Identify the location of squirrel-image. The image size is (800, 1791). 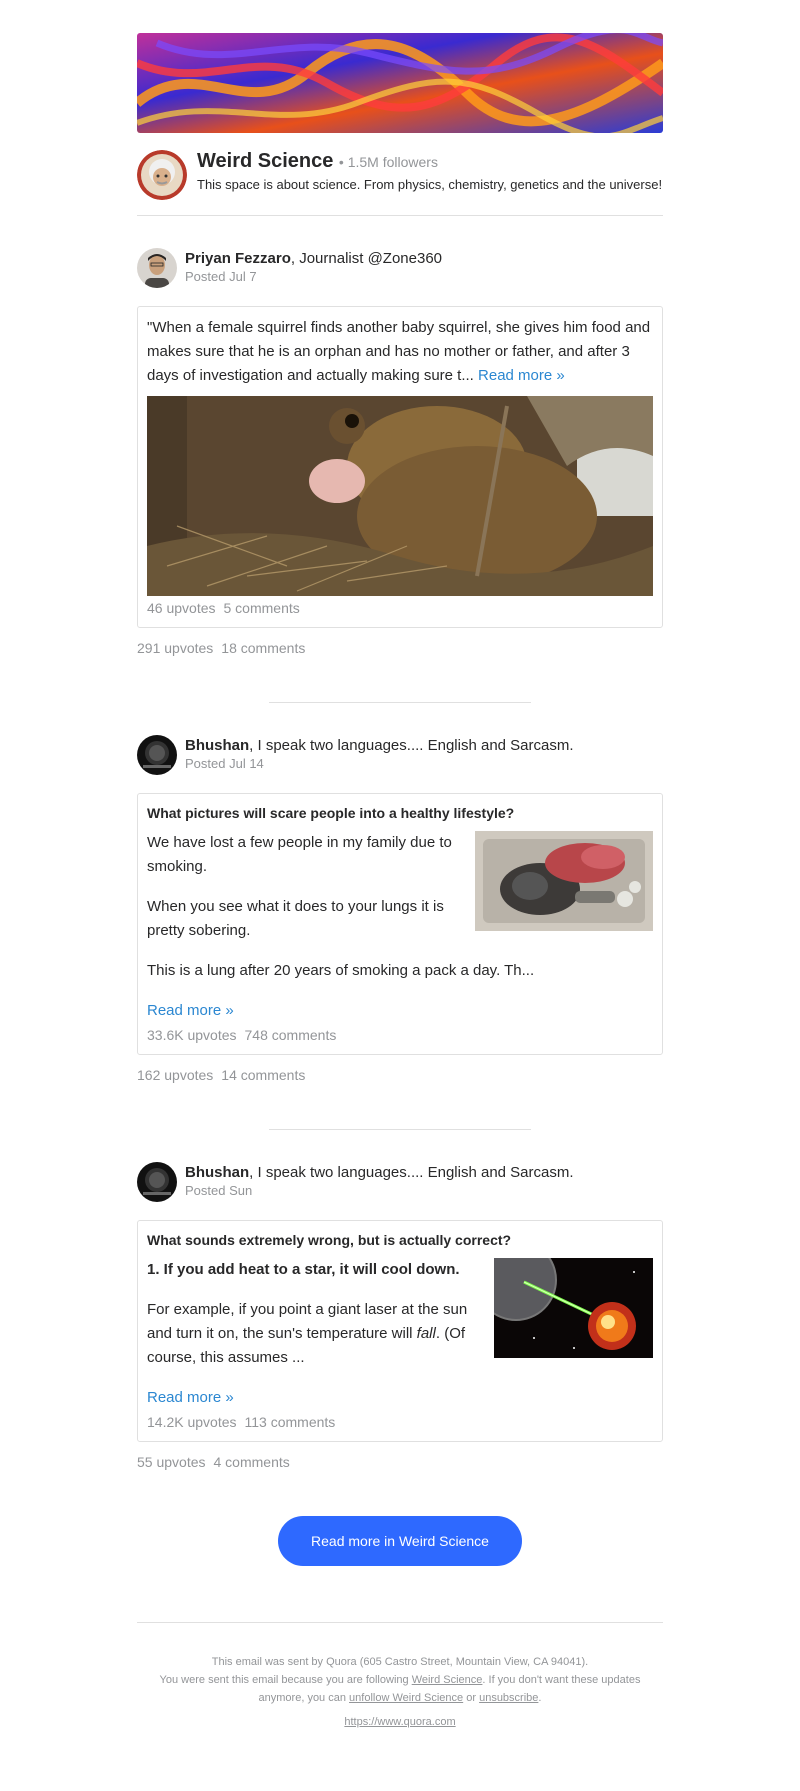
(400, 496).